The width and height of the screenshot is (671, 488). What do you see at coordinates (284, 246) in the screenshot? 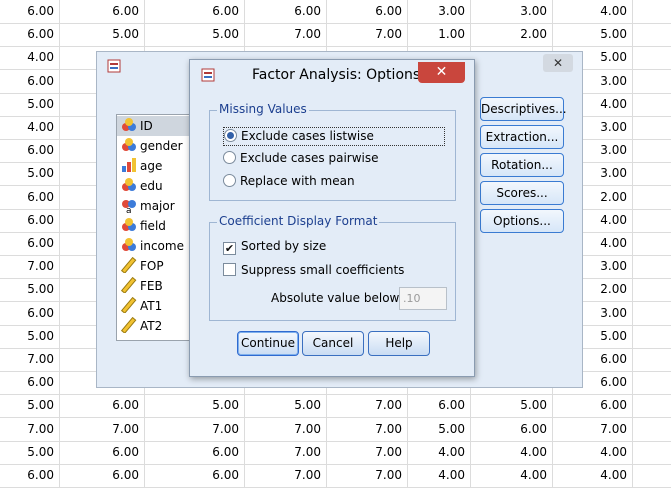
I see `checkbox-label: Sorted by size` at bounding box center [284, 246].